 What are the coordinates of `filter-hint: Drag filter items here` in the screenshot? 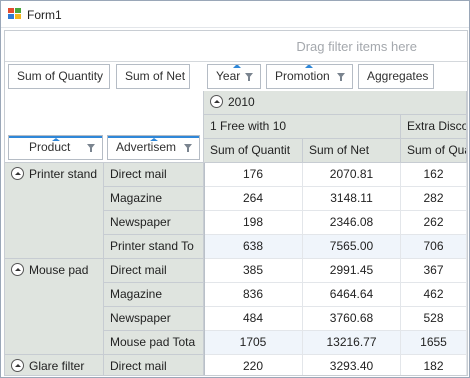 It's located at (356, 46).